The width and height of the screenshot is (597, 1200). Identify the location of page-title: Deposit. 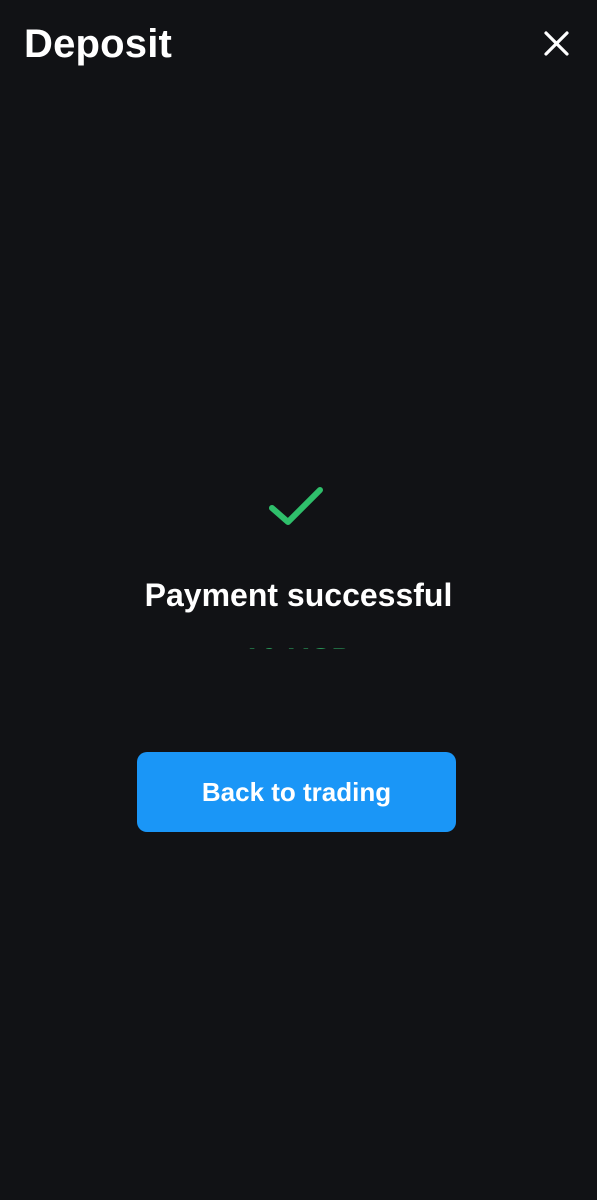
(98, 44).